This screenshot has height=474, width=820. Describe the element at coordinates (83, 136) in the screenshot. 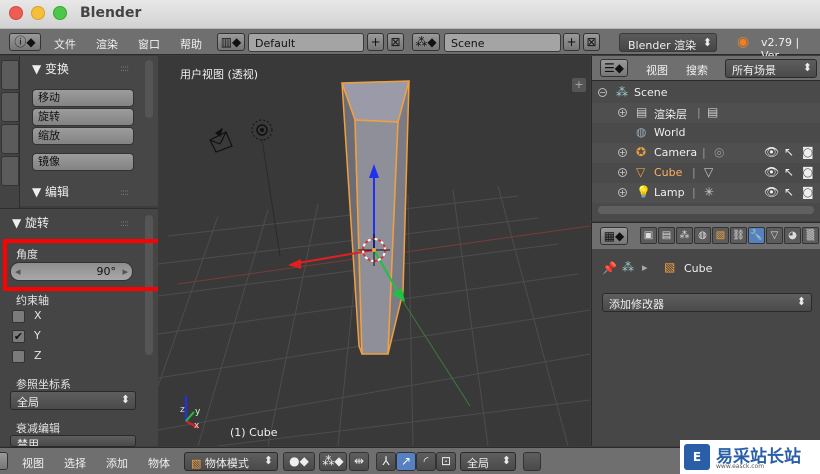

I see `scale-button: 缩放` at that location.